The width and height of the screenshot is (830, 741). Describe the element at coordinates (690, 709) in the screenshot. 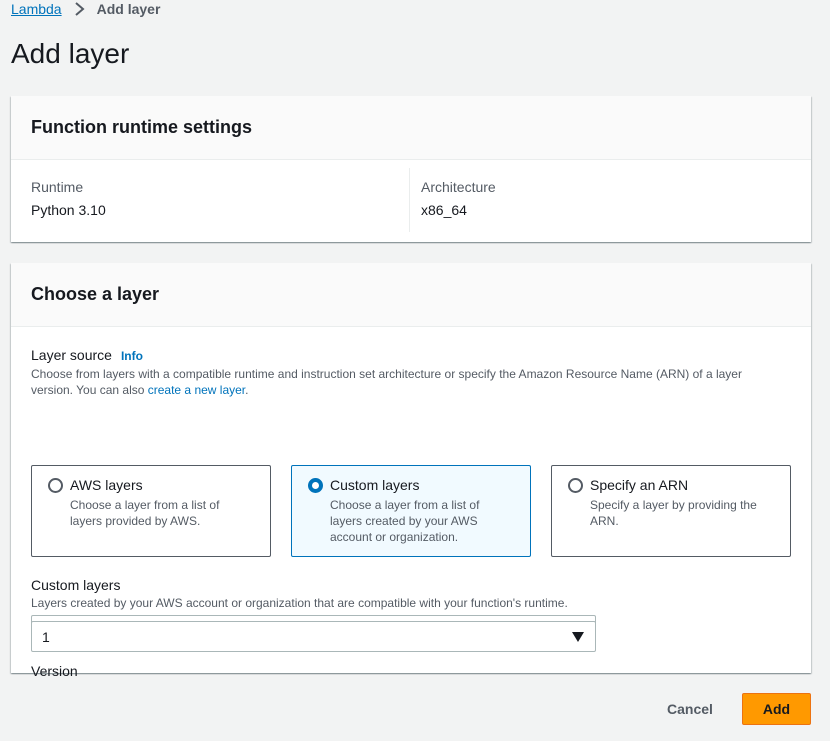

I see `cancel-button: Cancel` at that location.